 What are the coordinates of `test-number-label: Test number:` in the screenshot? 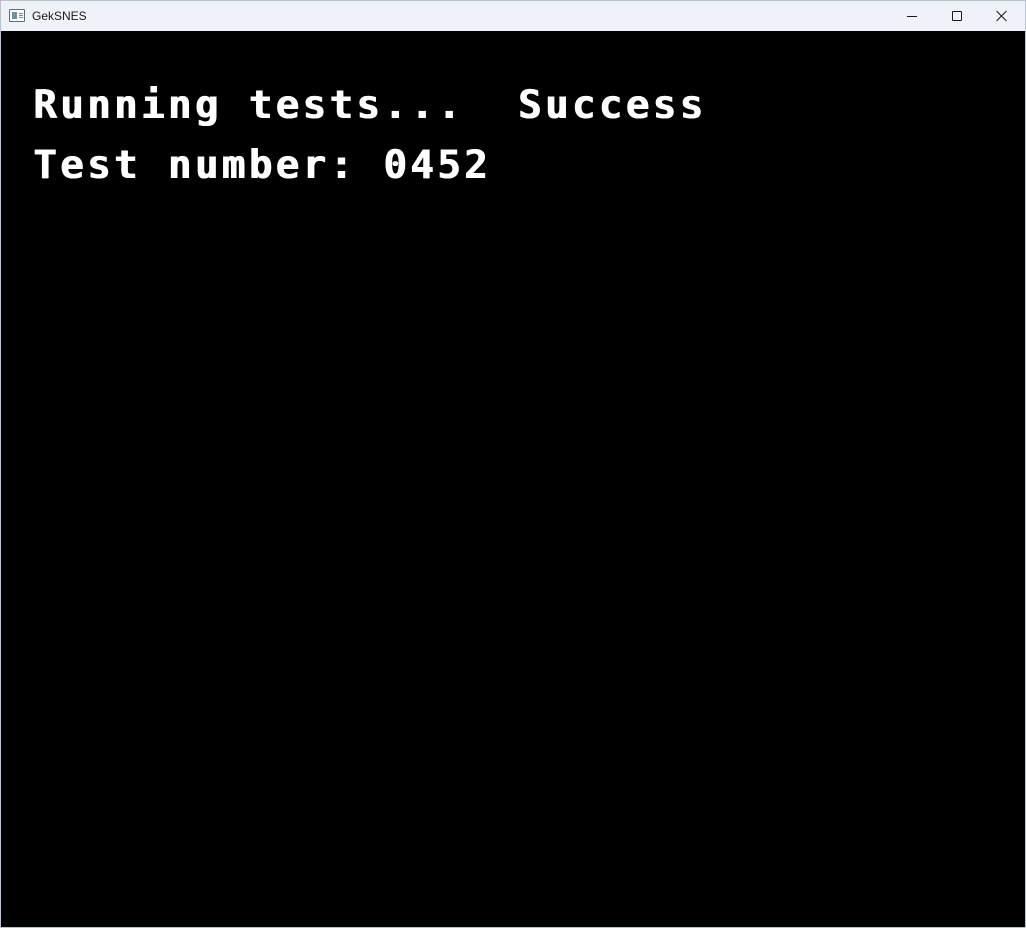 It's located at (195, 165).